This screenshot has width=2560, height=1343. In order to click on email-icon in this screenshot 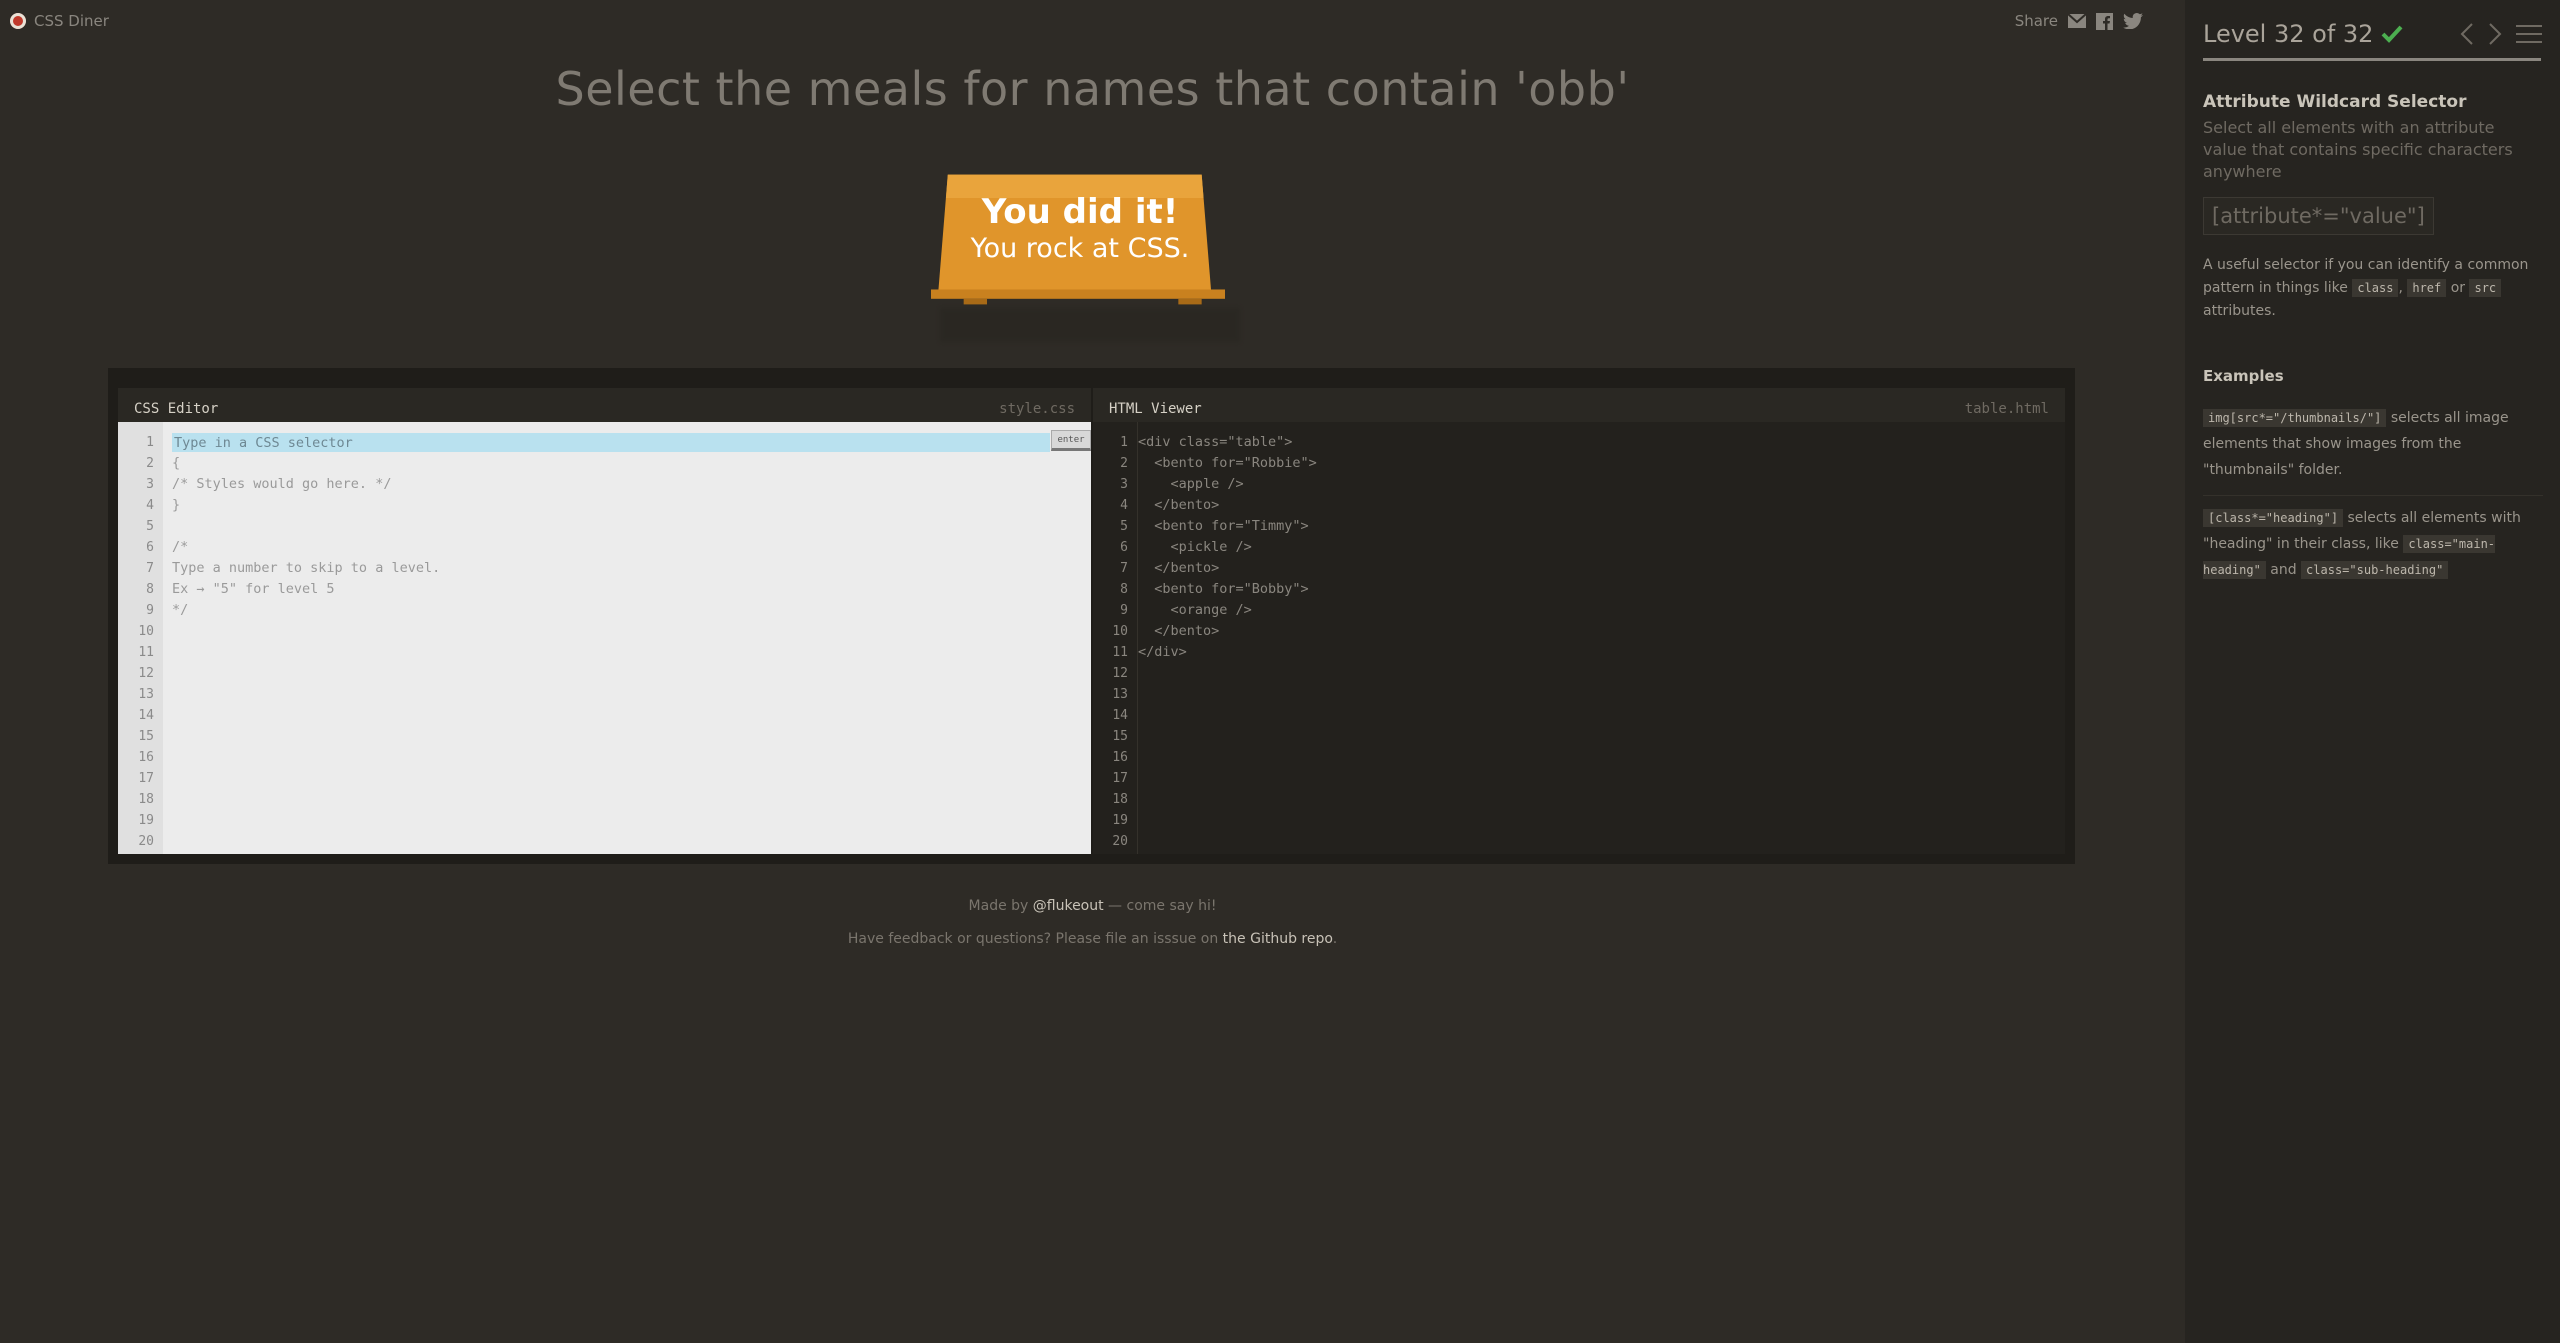, I will do `click(2077, 21)`.